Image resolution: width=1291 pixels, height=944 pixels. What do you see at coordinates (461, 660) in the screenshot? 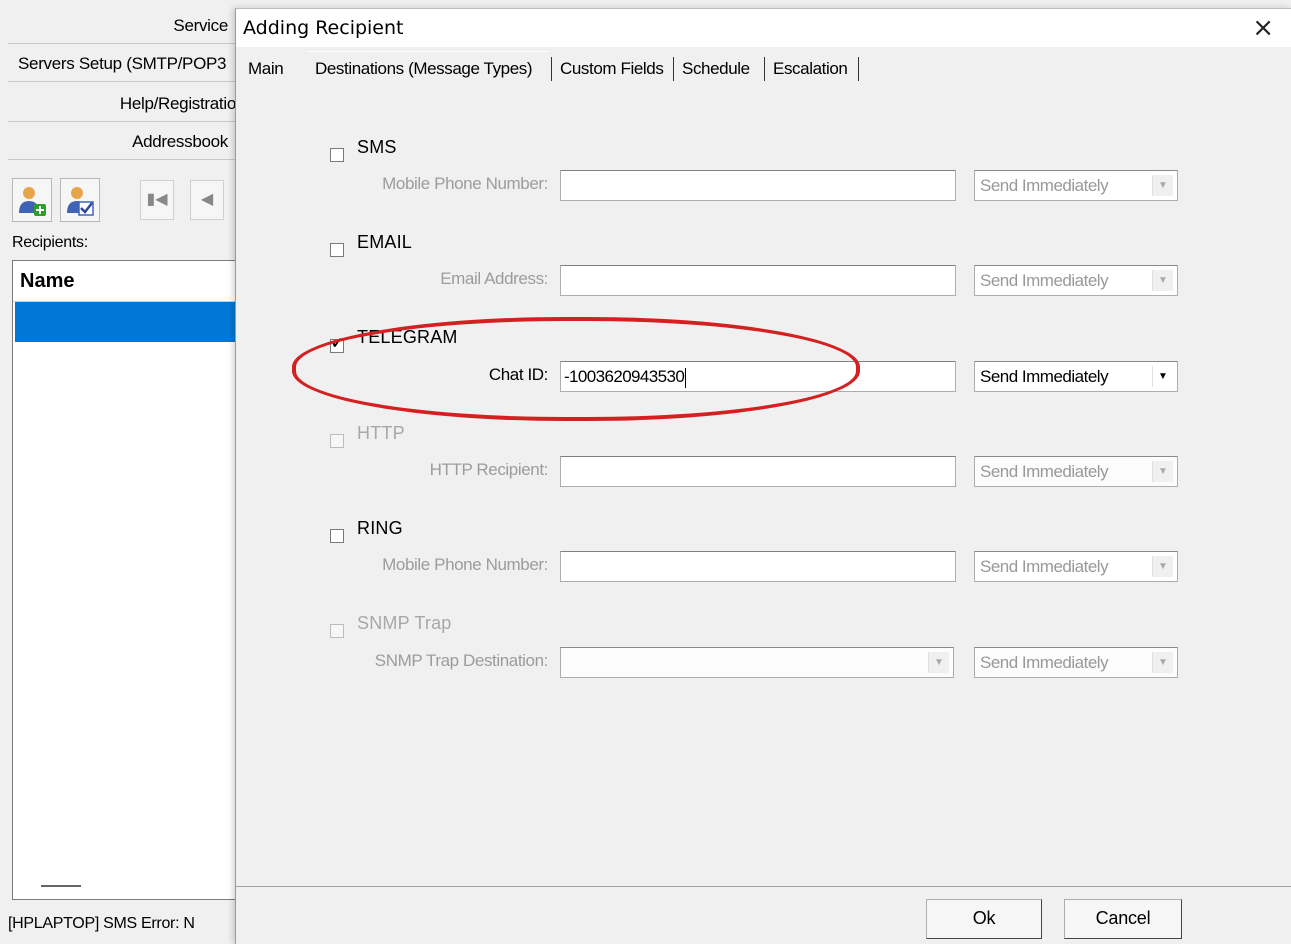
I see `snmp-trap-field-label: SNMP Trap Destination:` at bounding box center [461, 660].